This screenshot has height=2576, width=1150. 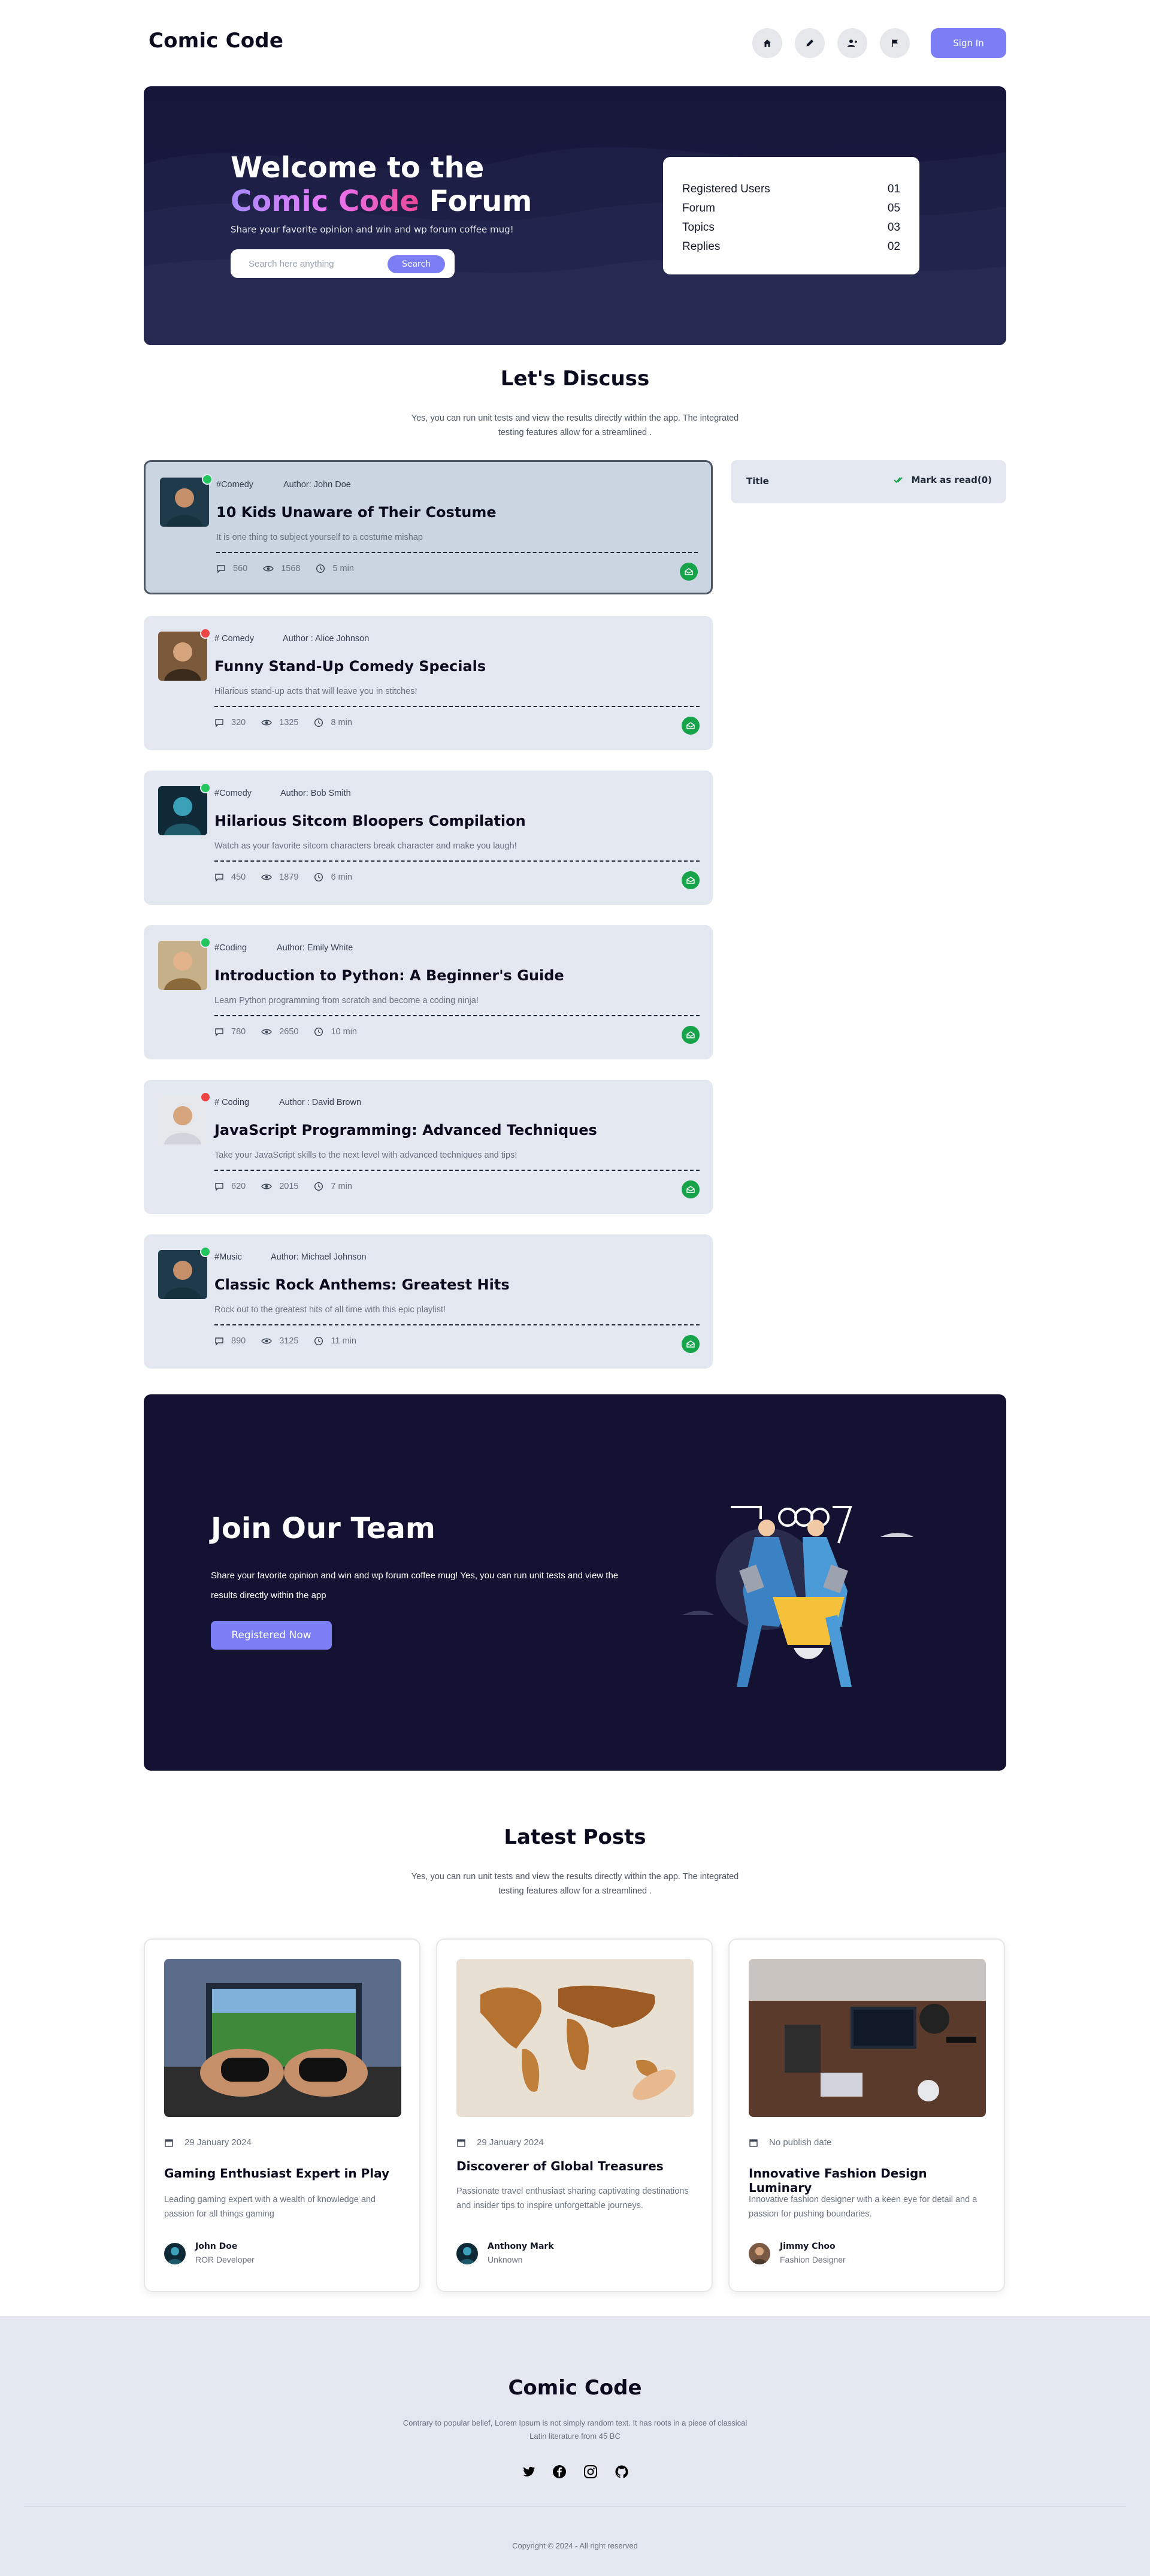 I want to click on pencil-icon, so click(x=810, y=43).